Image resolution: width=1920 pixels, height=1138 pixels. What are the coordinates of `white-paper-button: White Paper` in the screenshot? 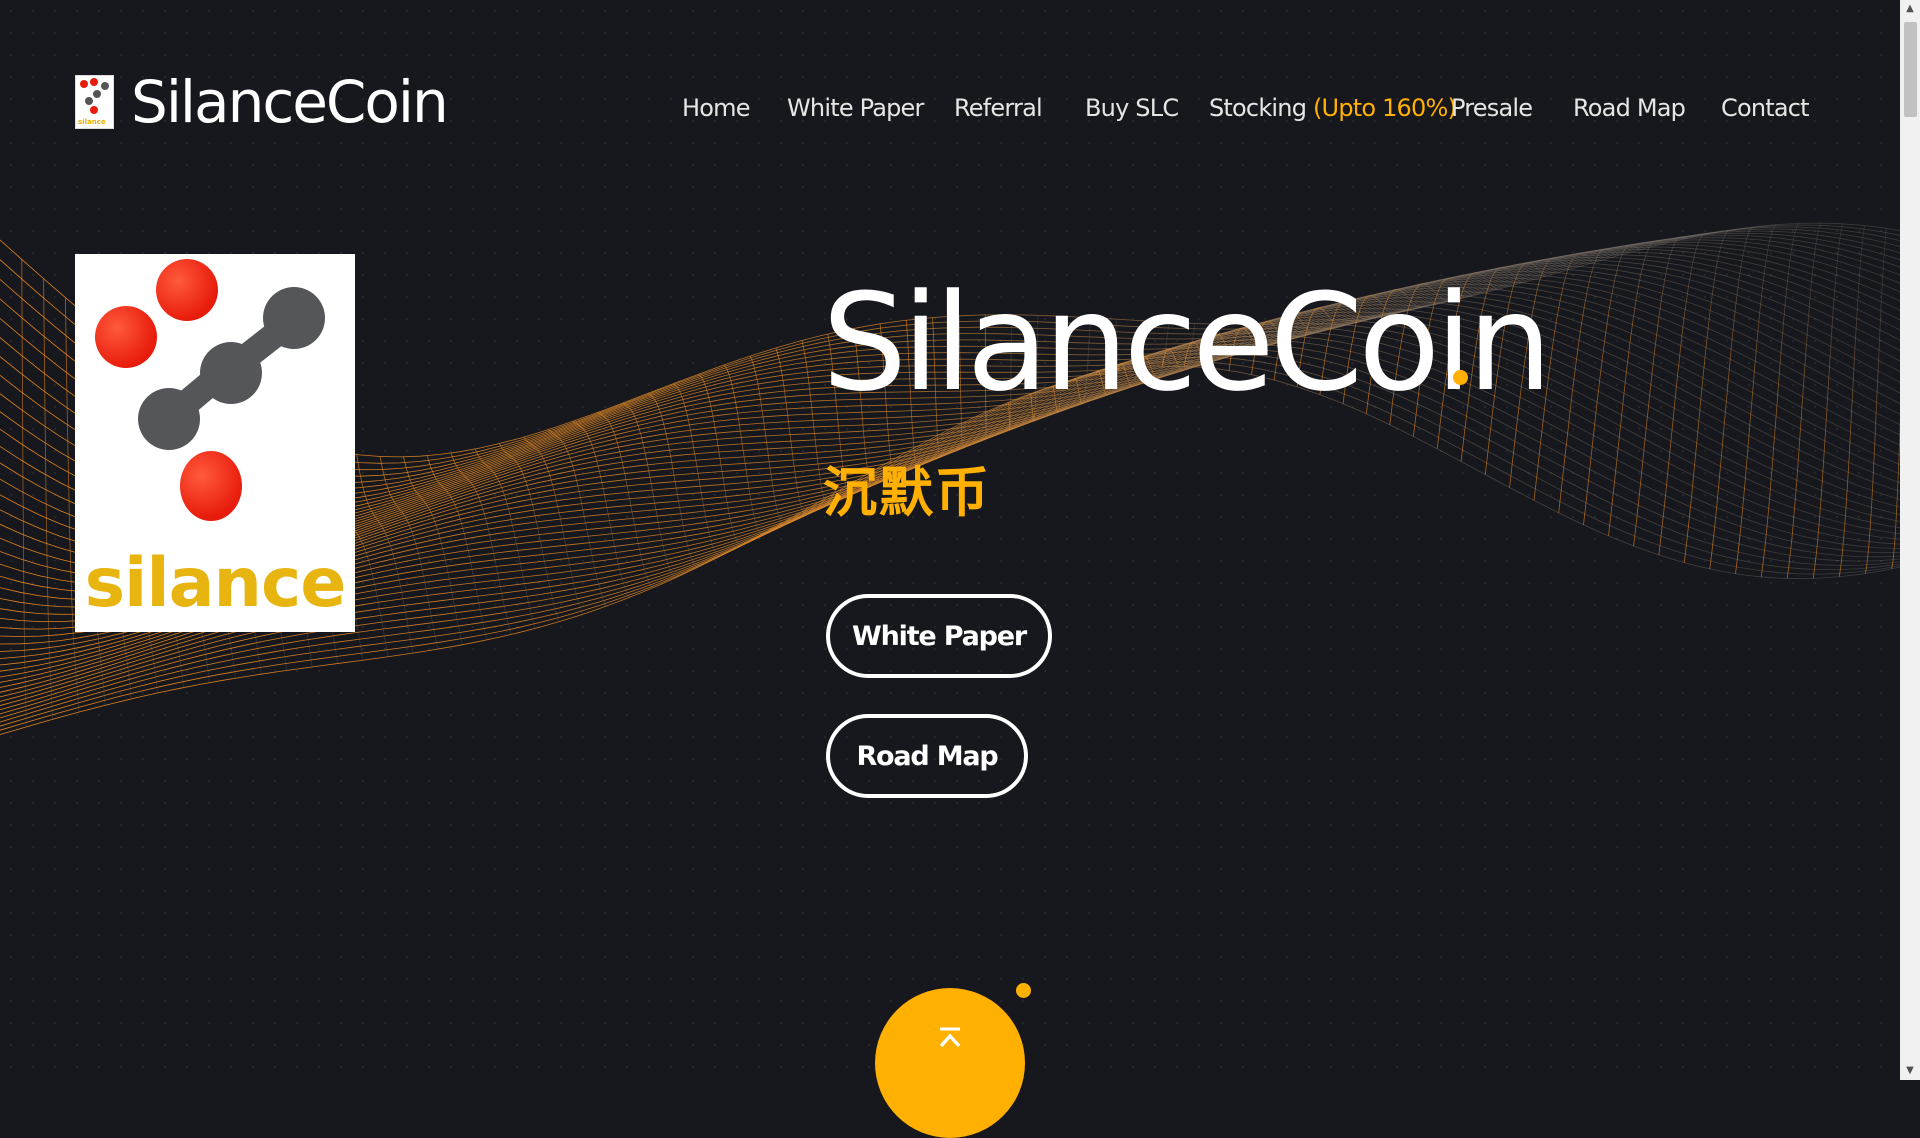 It's located at (939, 636).